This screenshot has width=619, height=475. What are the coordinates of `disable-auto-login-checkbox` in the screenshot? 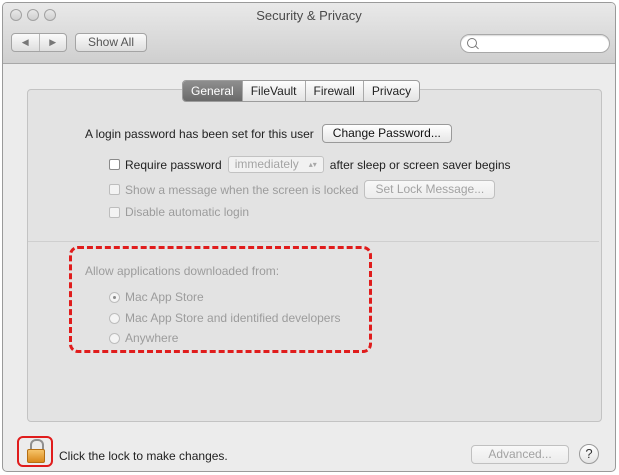 It's located at (114, 212).